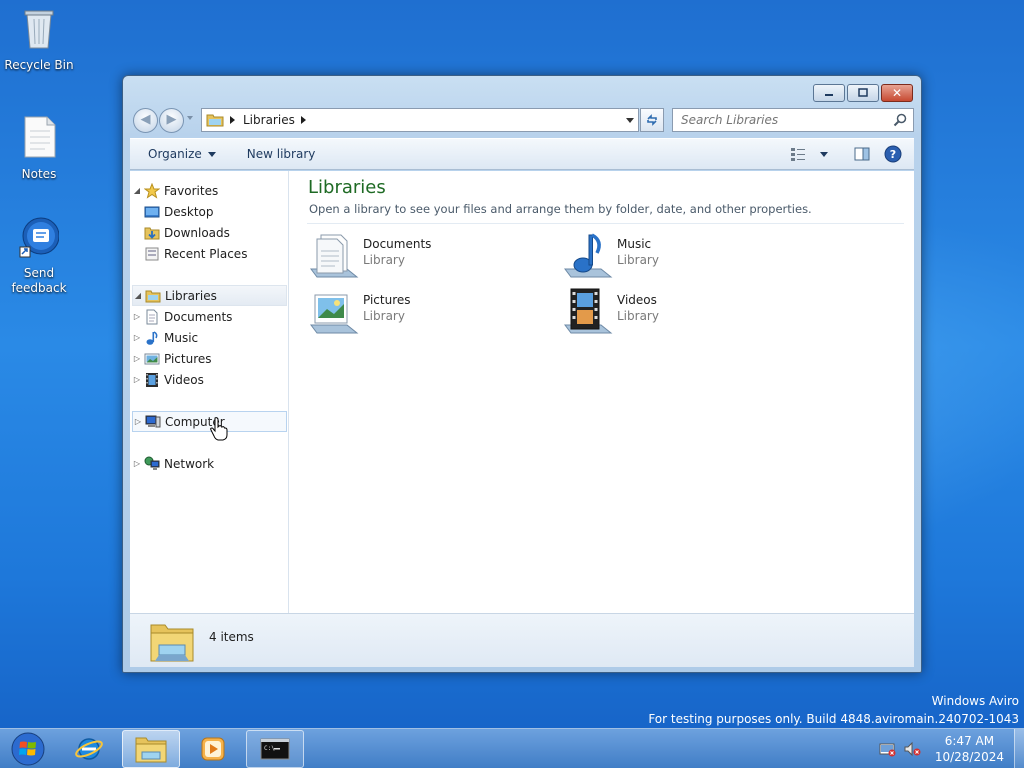 This screenshot has width=1024, height=768. I want to click on desktop-icon-recycle-bin: Recycle Bin, so click(39, 39).